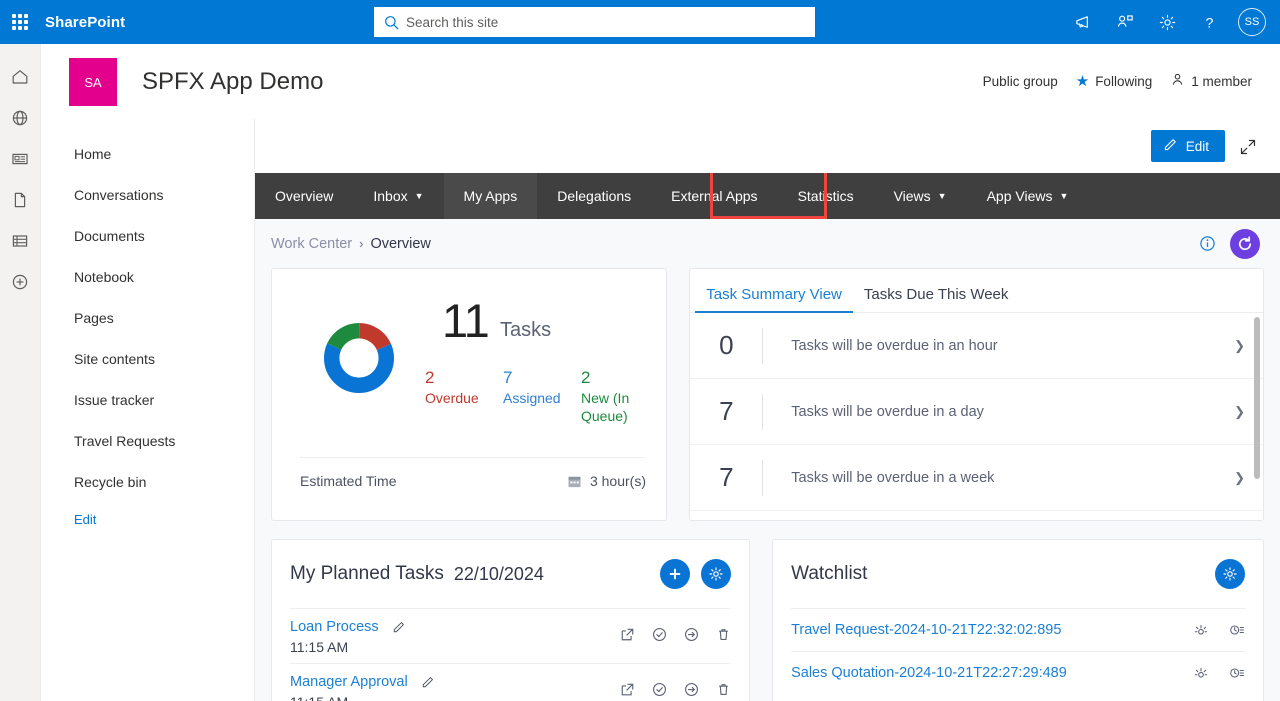 The image size is (1280, 701). I want to click on sidebar-item-home: Home, so click(147, 153).